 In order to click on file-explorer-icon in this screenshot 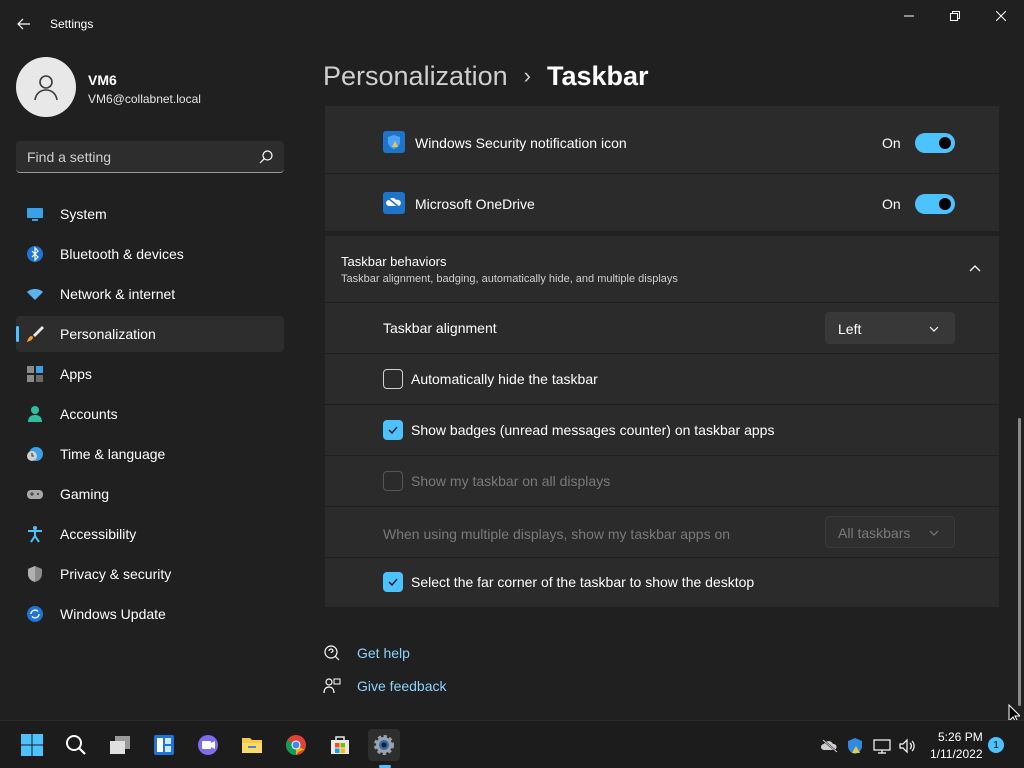, I will do `click(252, 745)`.